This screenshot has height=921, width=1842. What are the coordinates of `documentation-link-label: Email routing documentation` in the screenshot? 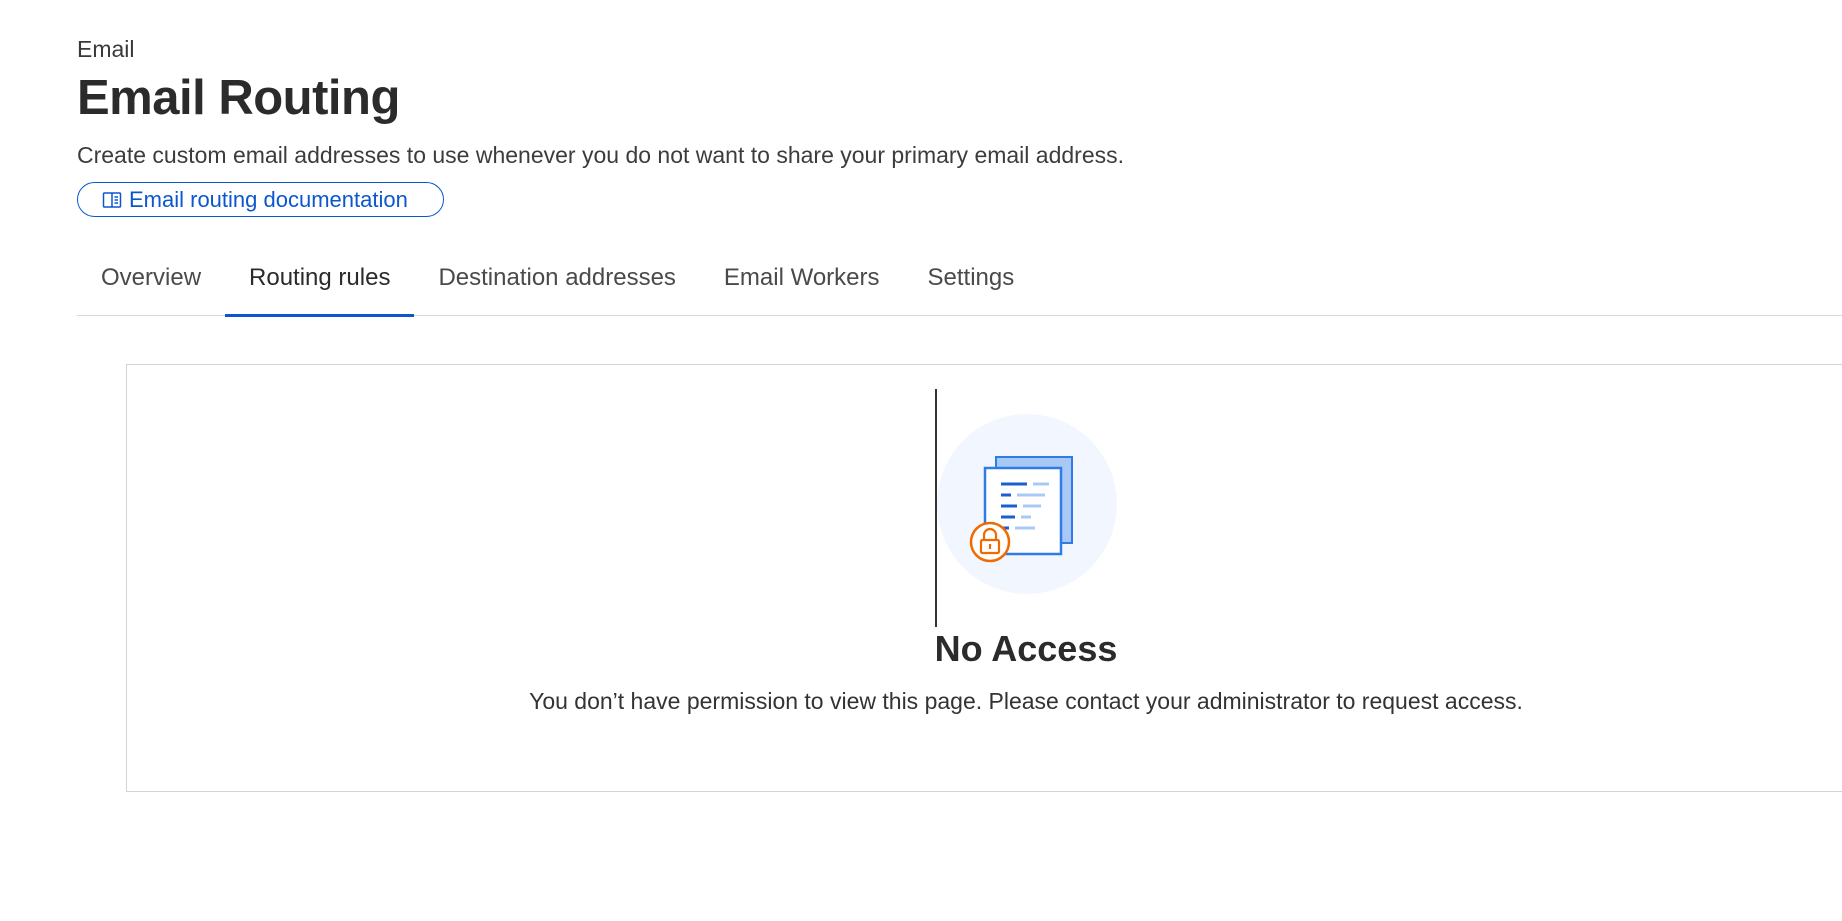 It's located at (268, 199).